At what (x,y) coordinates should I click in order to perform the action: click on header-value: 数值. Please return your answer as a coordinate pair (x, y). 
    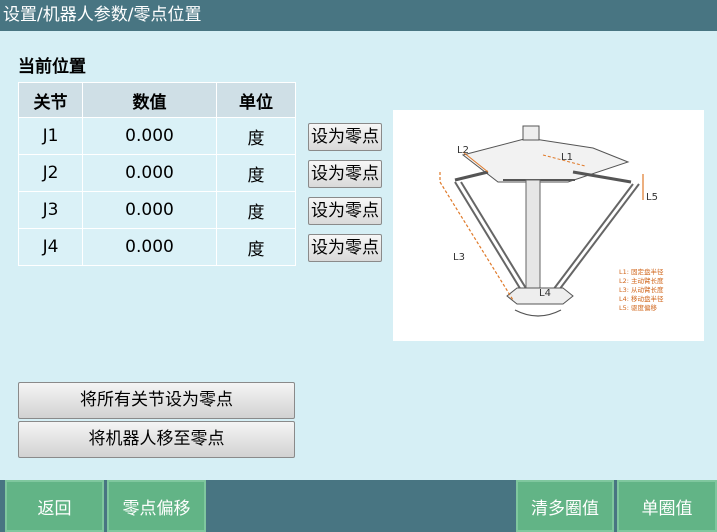
    Looking at the image, I should click on (149, 100).